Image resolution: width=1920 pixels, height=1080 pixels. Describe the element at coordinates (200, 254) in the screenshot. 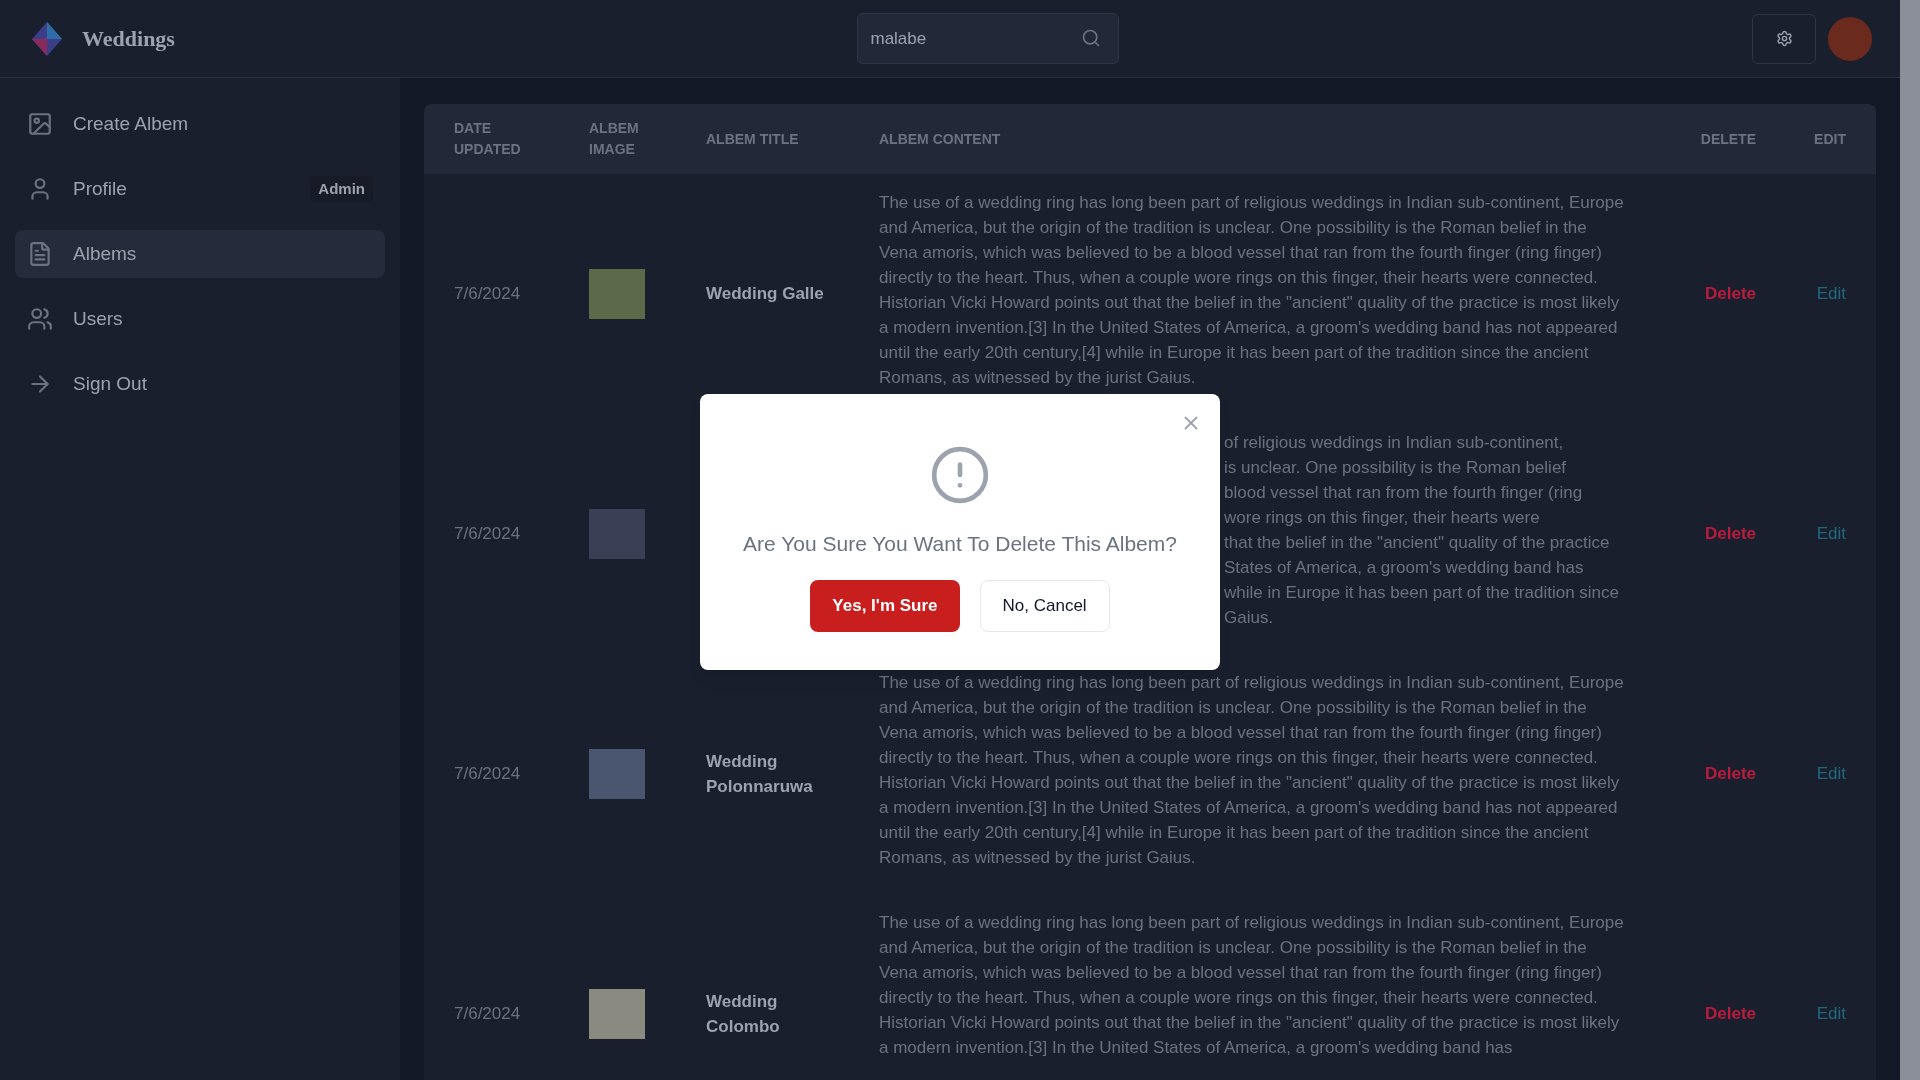

I see `sidebar-item: Albems` at that location.